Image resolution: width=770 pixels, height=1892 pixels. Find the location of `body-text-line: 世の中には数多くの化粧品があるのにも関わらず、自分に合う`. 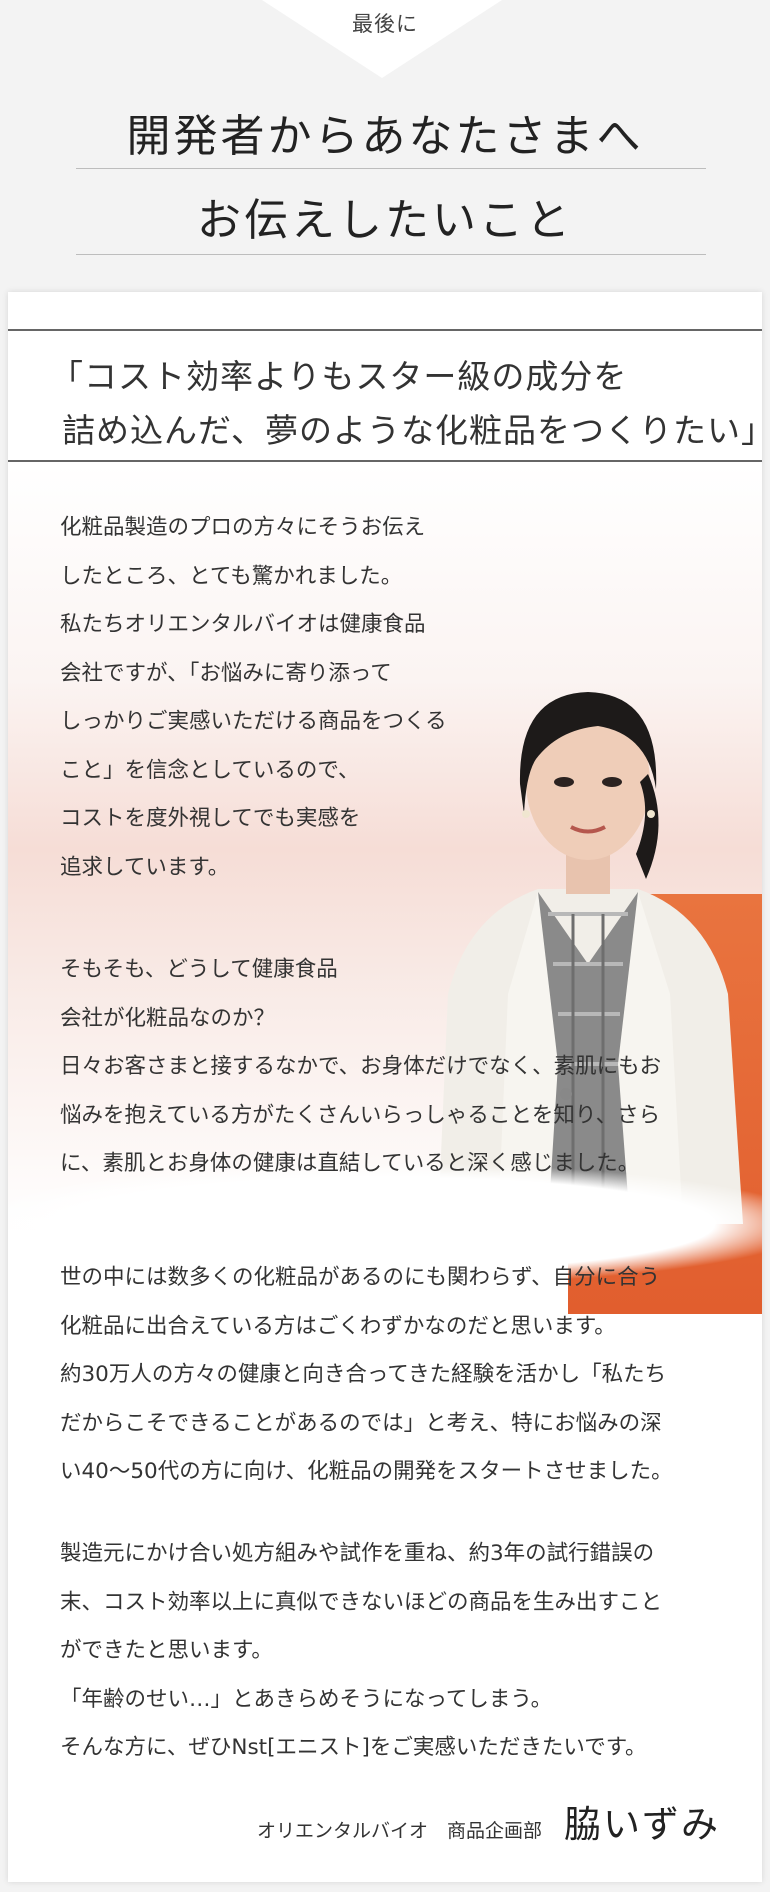

body-text-line: 世の中には数多くの化粧品があるのにも関わらず、自分に合う is located at coordinates (360, 1277).